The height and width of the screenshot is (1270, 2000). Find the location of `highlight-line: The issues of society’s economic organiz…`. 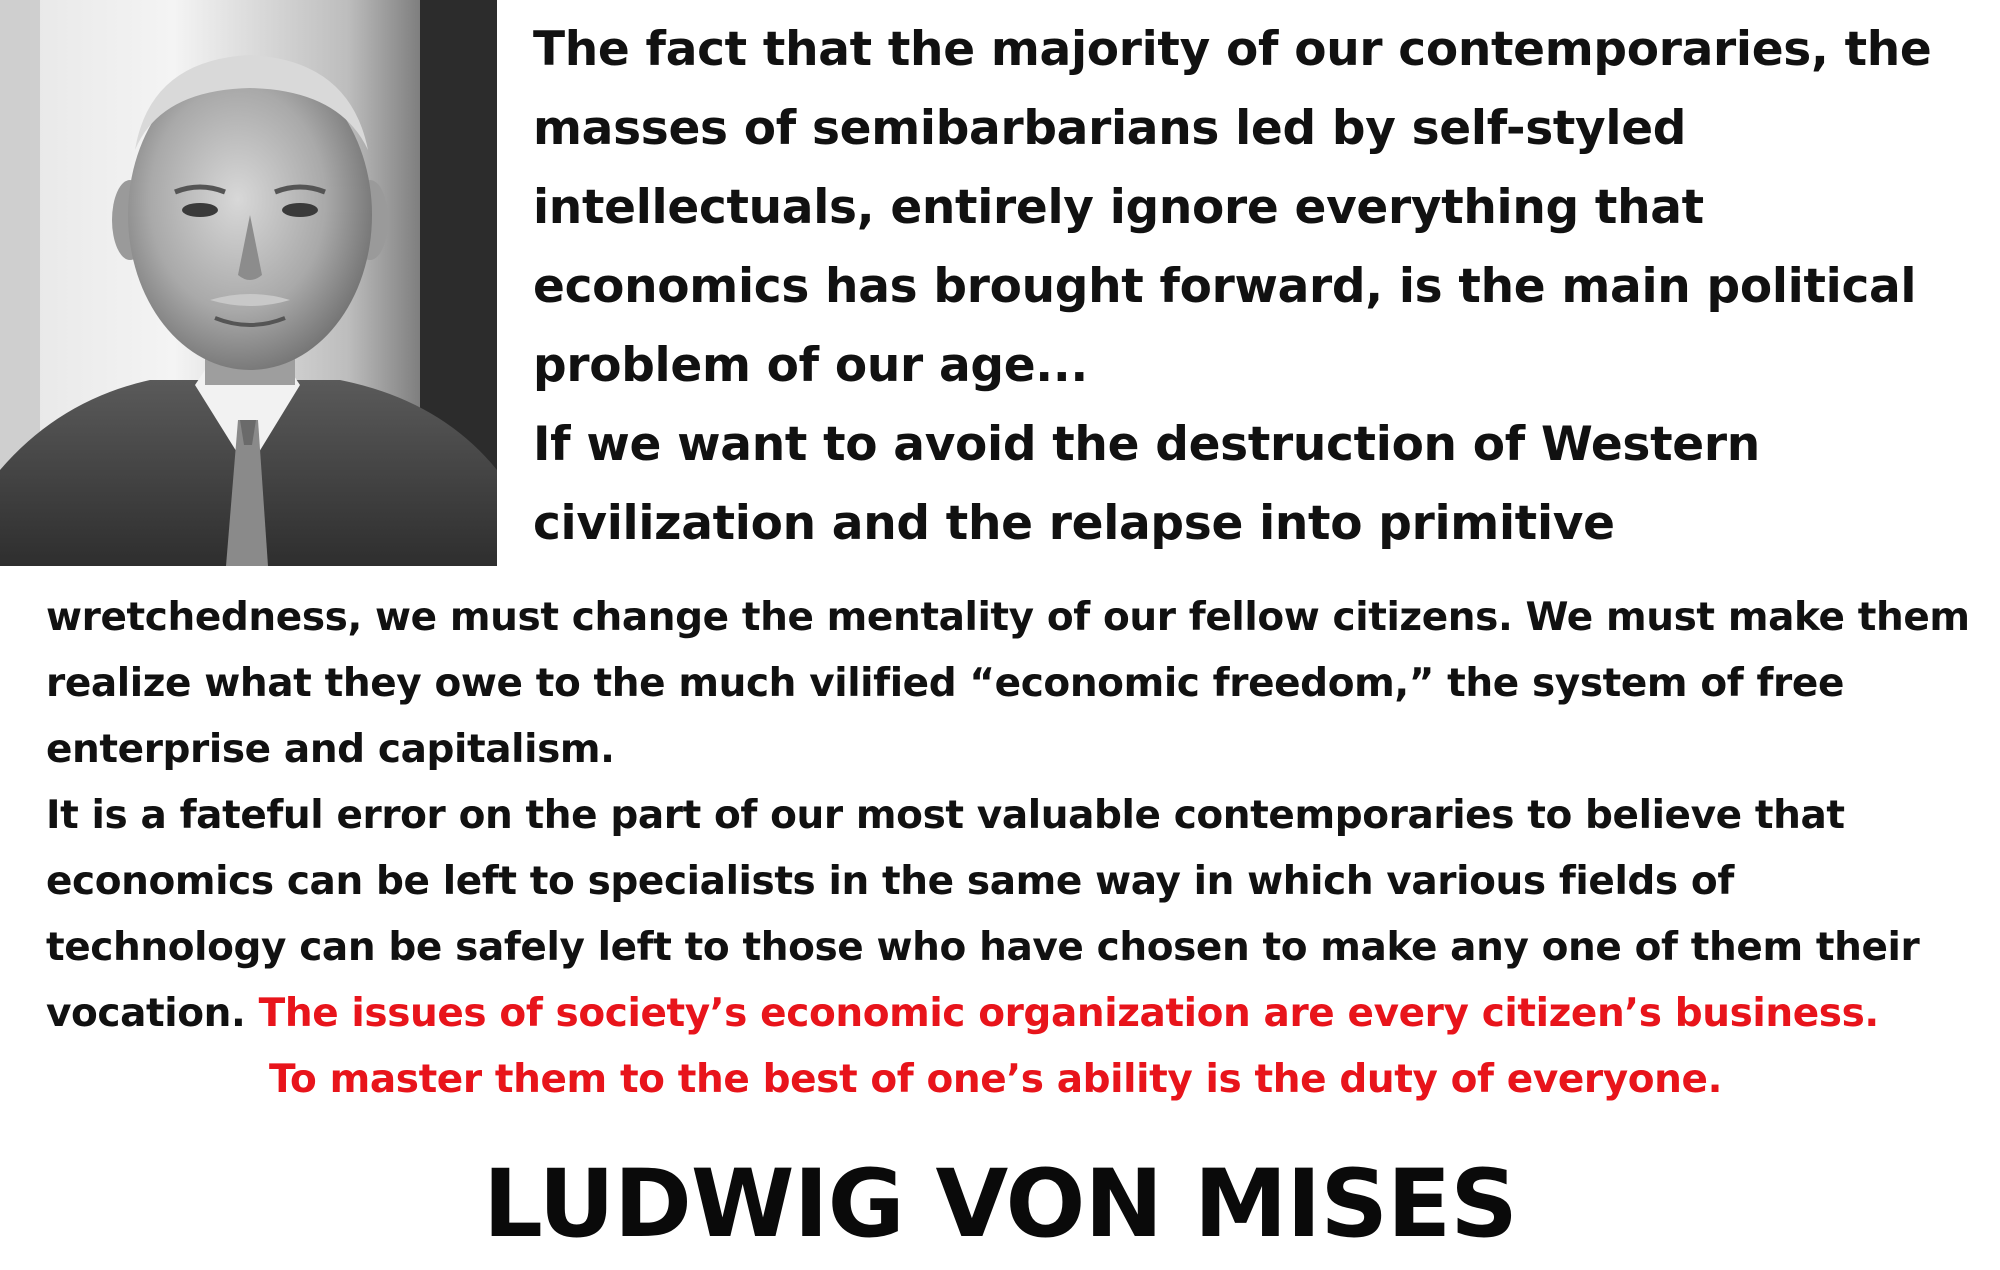

highlight-line: The issues of society’s economic organiz… is located at coordinates (1069, 1013).